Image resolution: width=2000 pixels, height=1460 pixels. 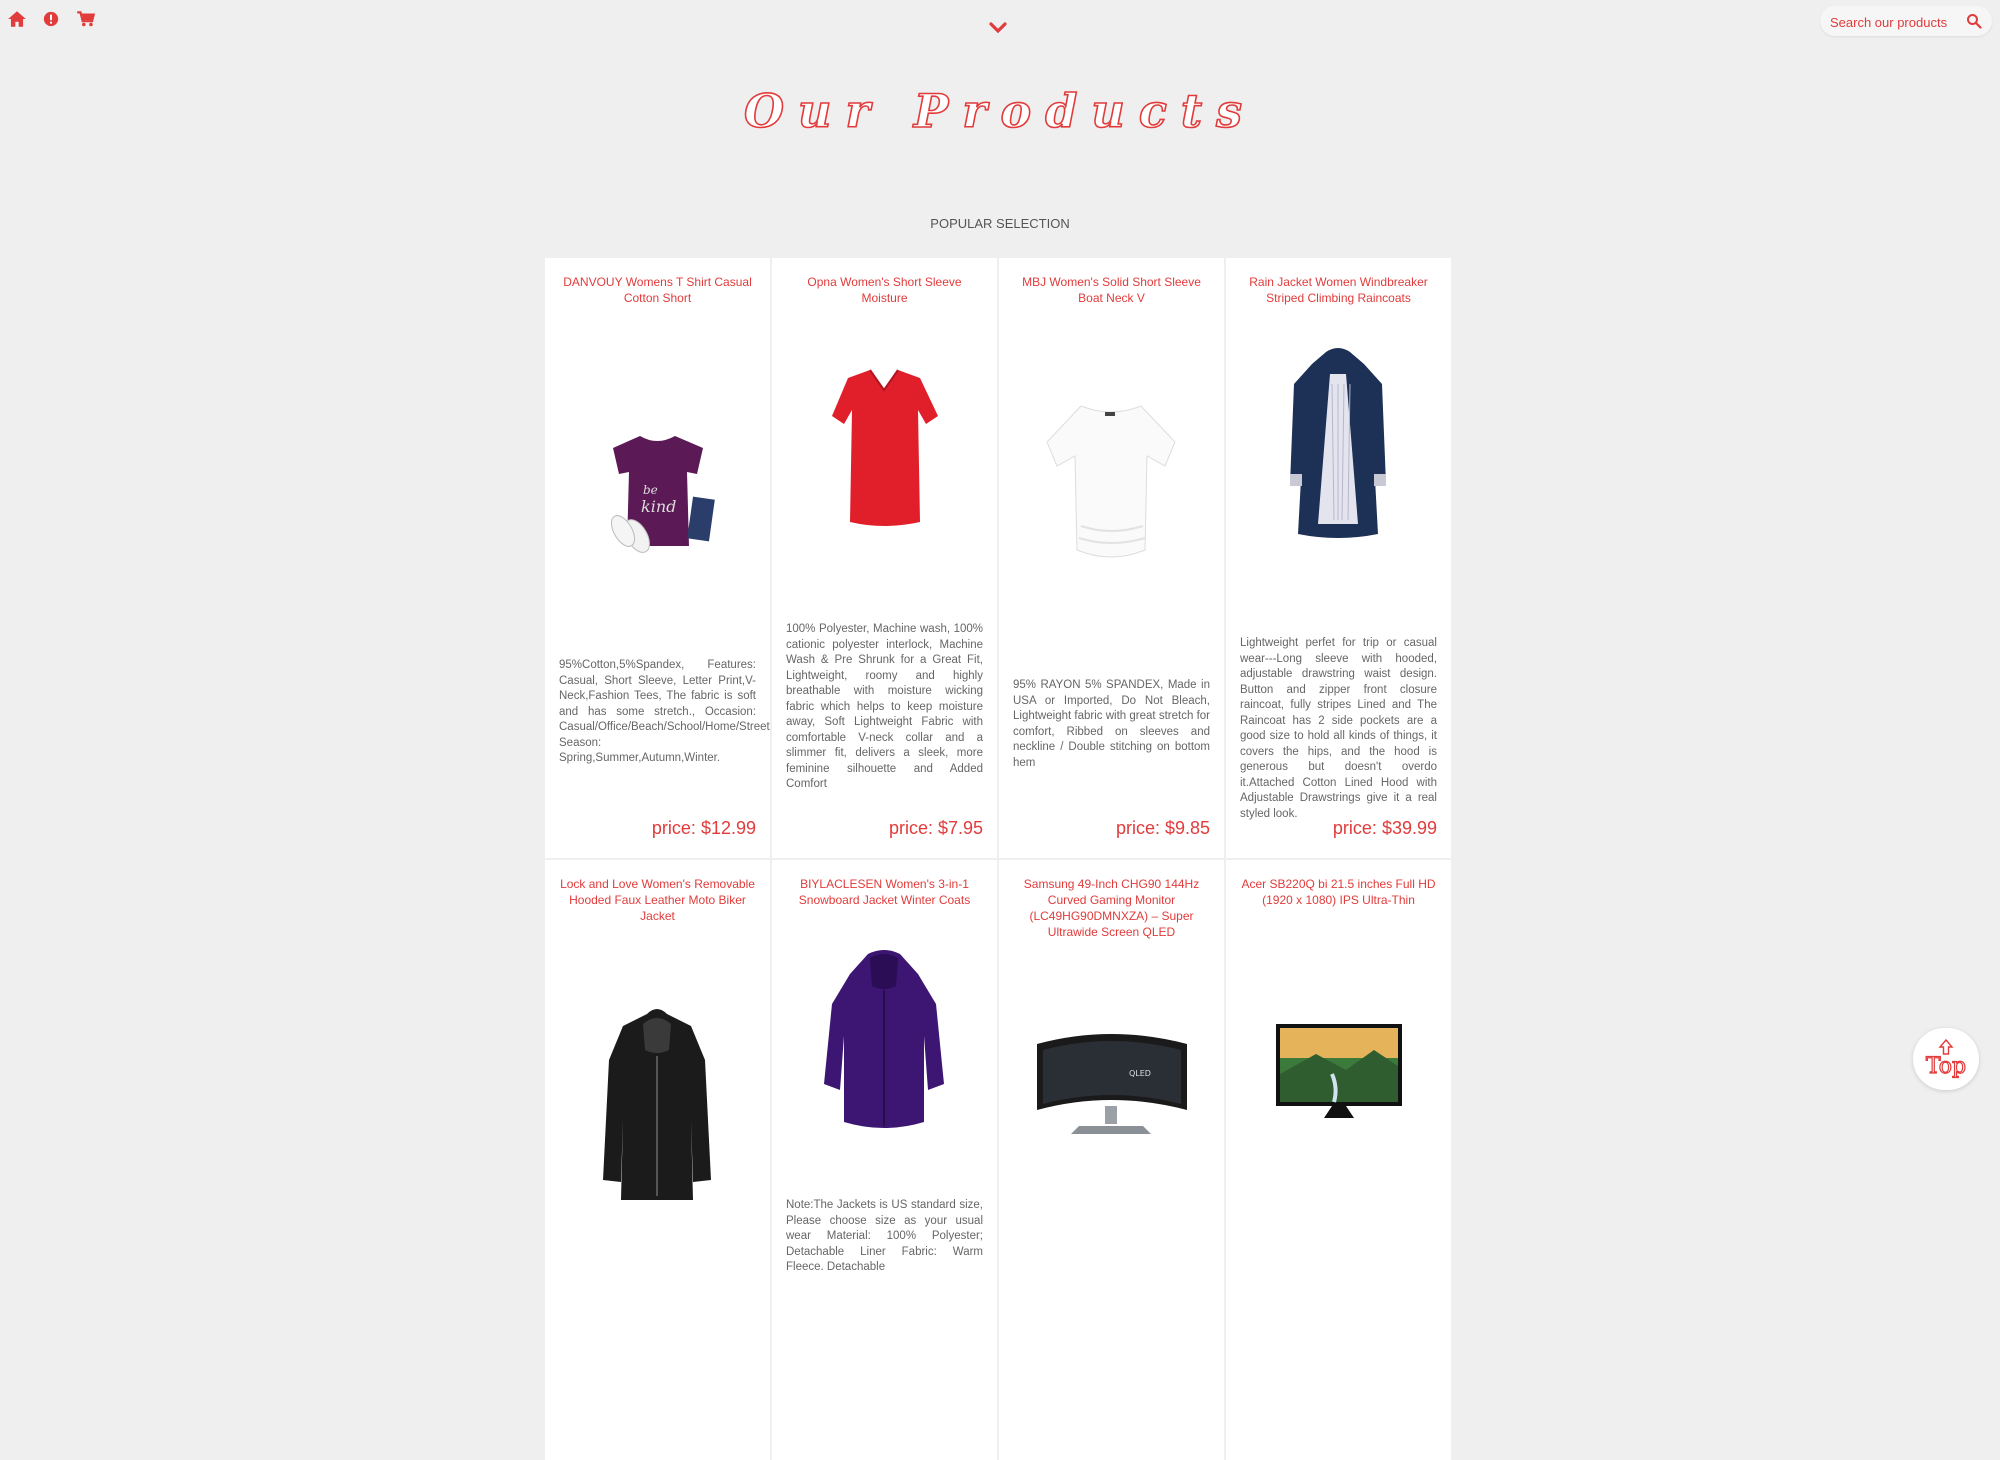 I want to click on back-to-top-button: Top, so click(x=1946, y=1059).